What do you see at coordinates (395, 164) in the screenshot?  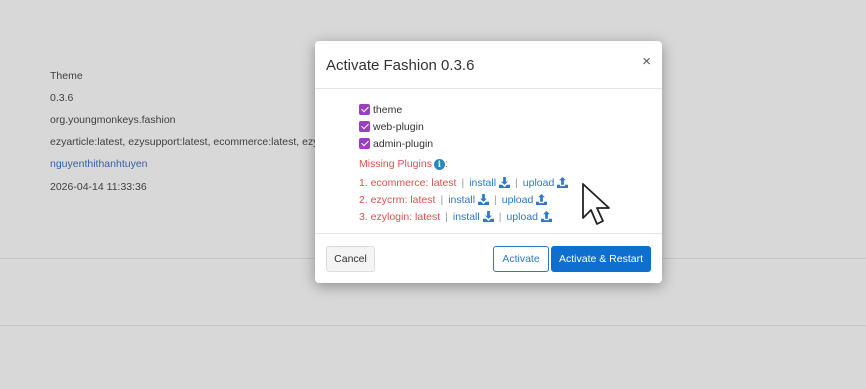 I see `missing-plugins-label: Missing Plugins` at bounding box center [395, 164].